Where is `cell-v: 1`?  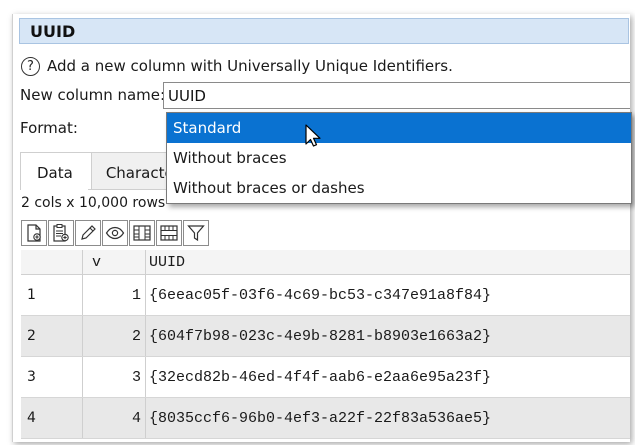
cell-v: 1 is located at coordinates (114, 295).